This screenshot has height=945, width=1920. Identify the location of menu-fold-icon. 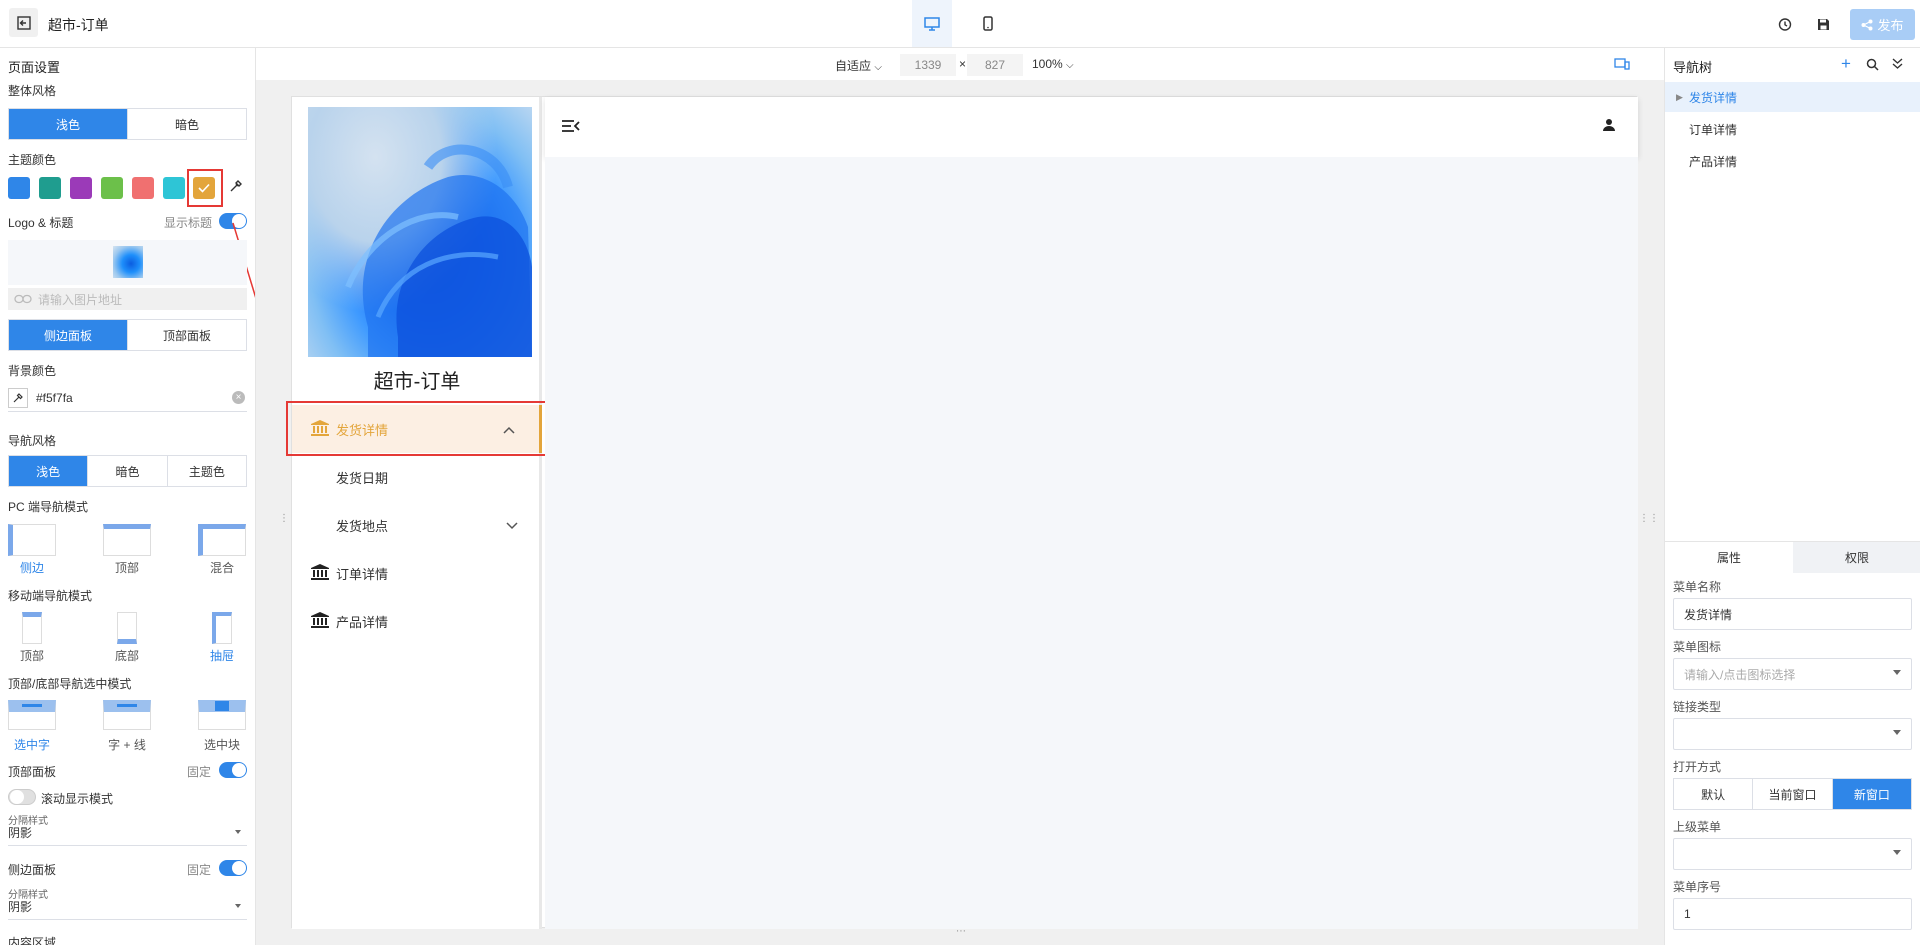
(571, 126).